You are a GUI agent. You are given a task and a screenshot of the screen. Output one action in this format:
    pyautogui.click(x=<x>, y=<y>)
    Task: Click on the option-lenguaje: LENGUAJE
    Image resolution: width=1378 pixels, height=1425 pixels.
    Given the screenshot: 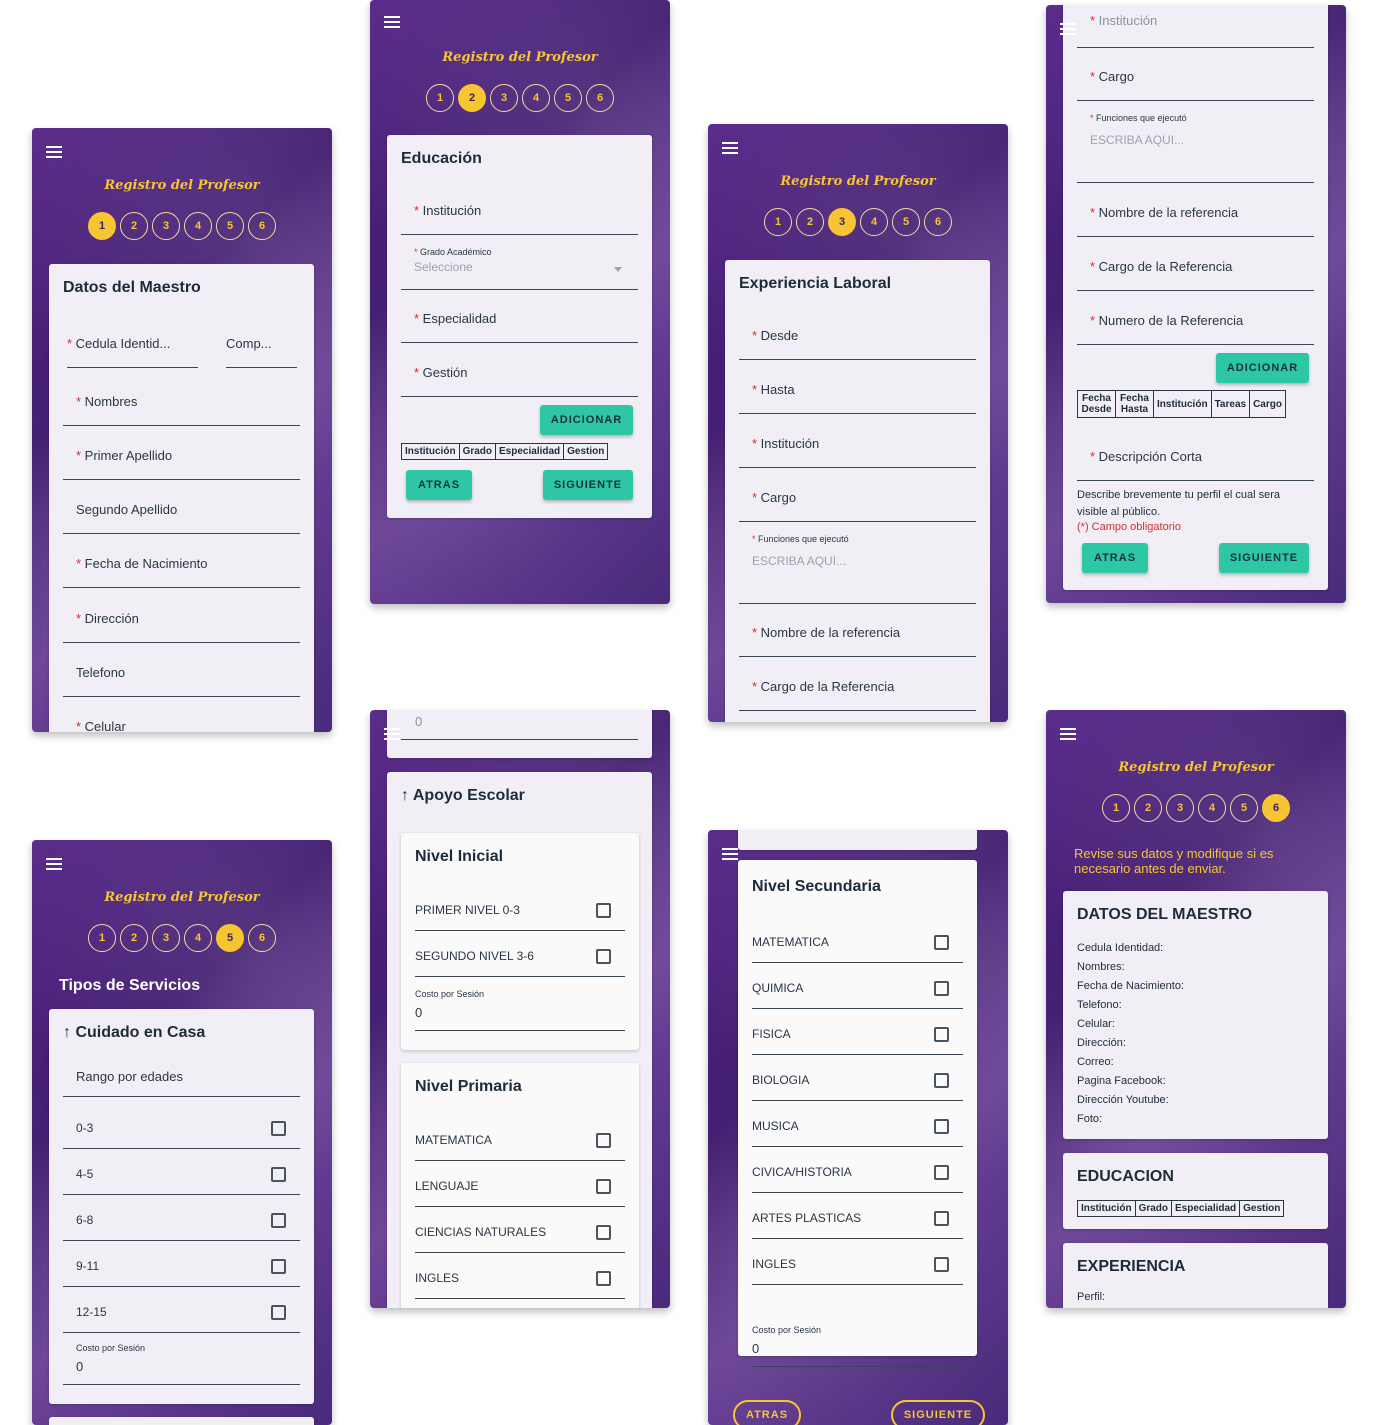 What is the action you would take?
    pyautogui.click(x=520, y=1184)
    